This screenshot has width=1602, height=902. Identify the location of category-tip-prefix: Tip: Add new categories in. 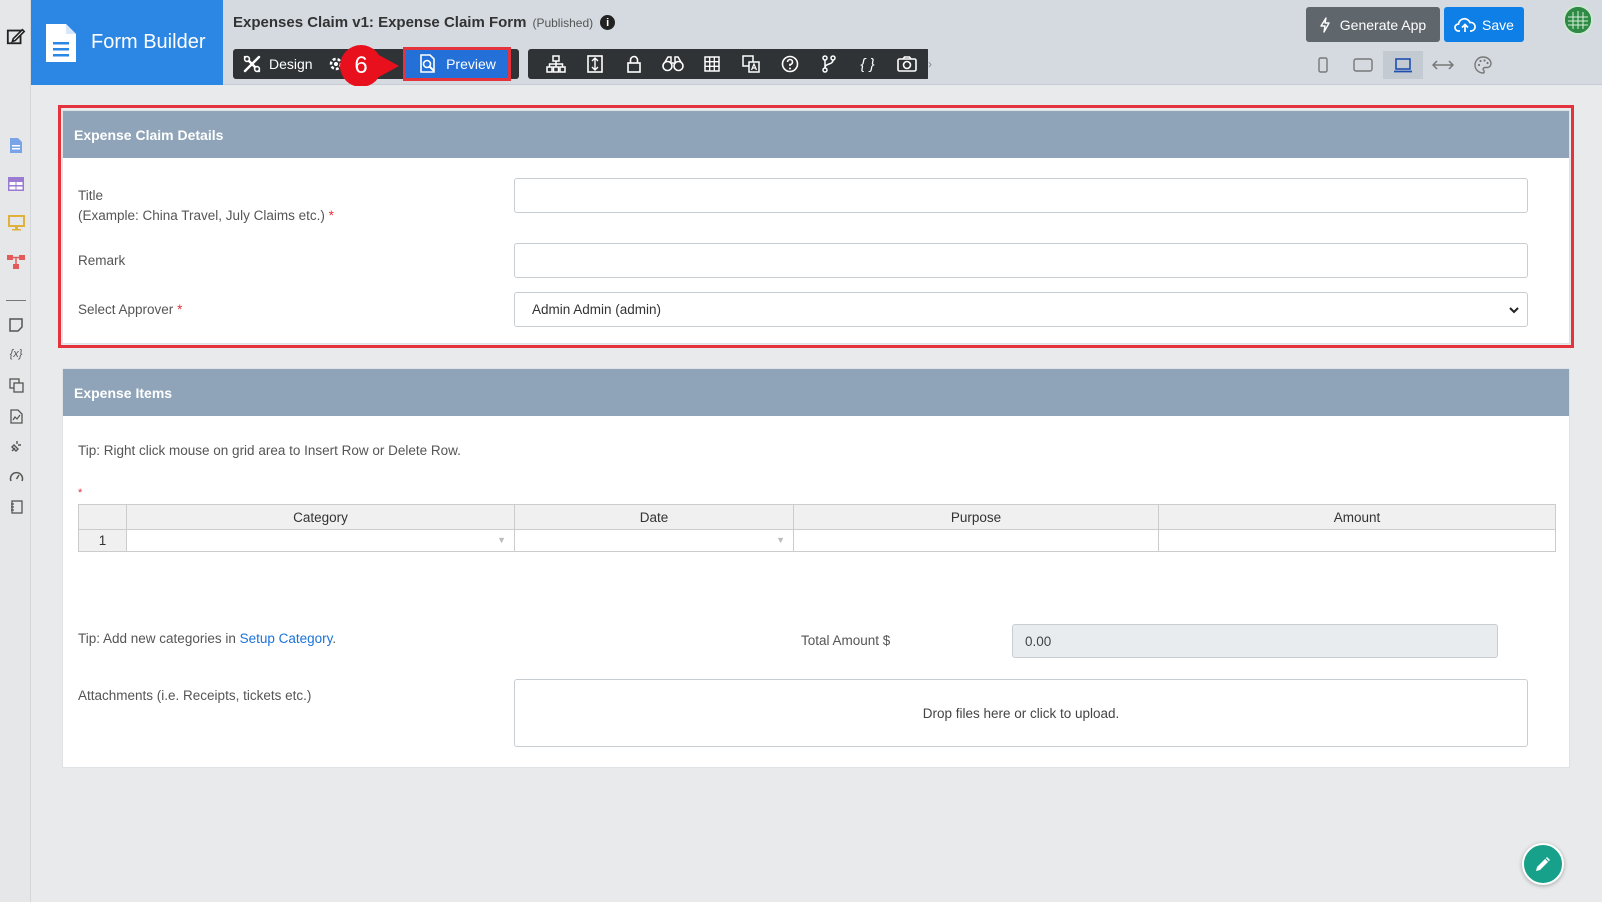
(159, 638).